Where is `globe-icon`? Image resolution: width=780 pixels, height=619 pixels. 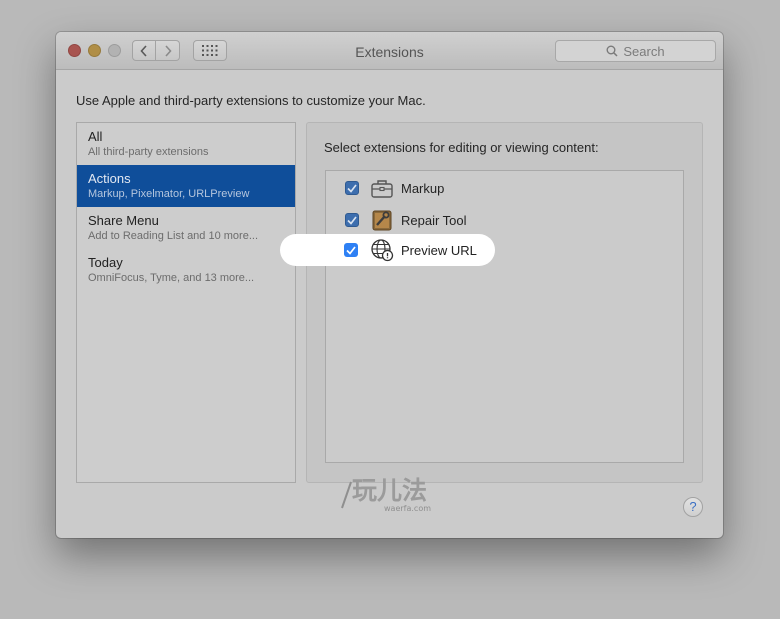 globe-icon is located at coordinates (382, 250).